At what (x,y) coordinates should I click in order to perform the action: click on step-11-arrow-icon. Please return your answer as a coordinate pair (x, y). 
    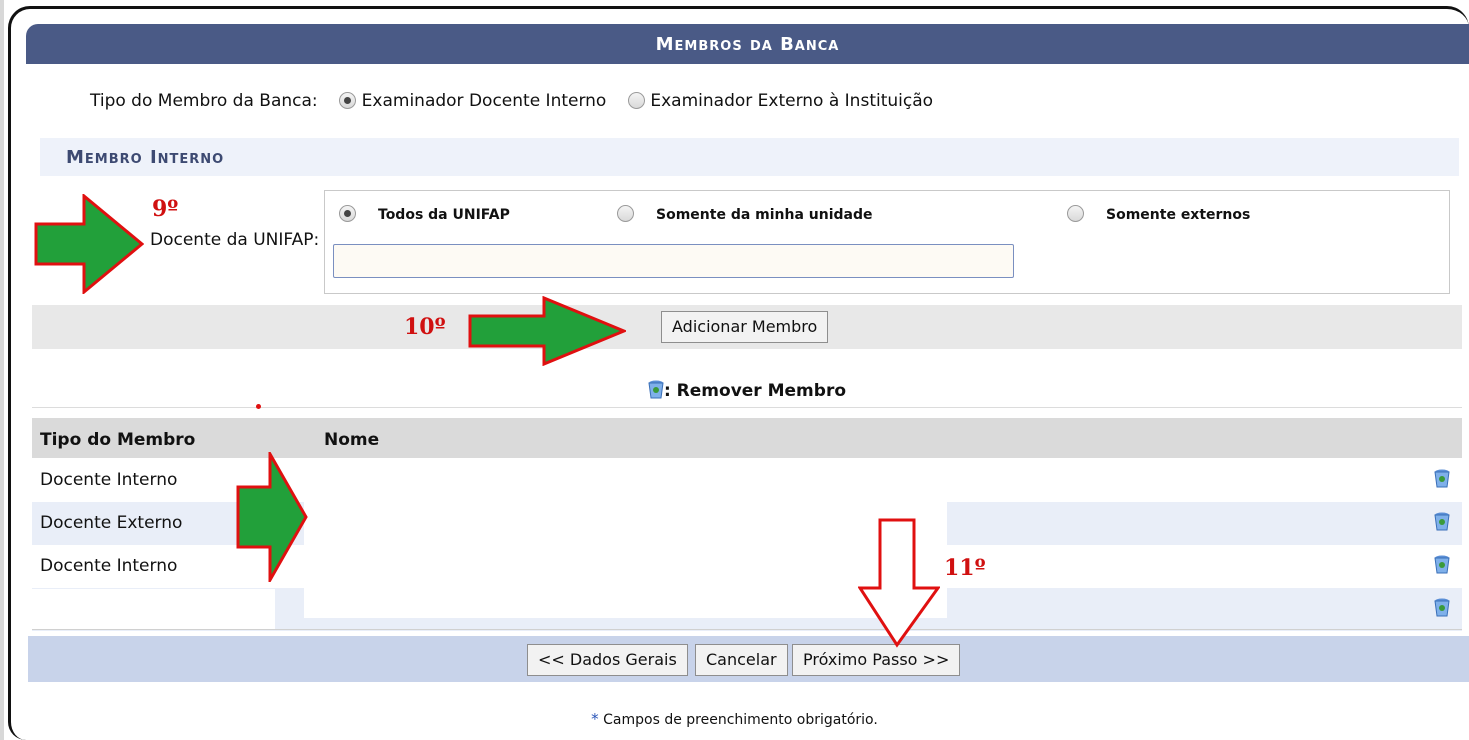
    Looking at the image, I should click on (899, 583).